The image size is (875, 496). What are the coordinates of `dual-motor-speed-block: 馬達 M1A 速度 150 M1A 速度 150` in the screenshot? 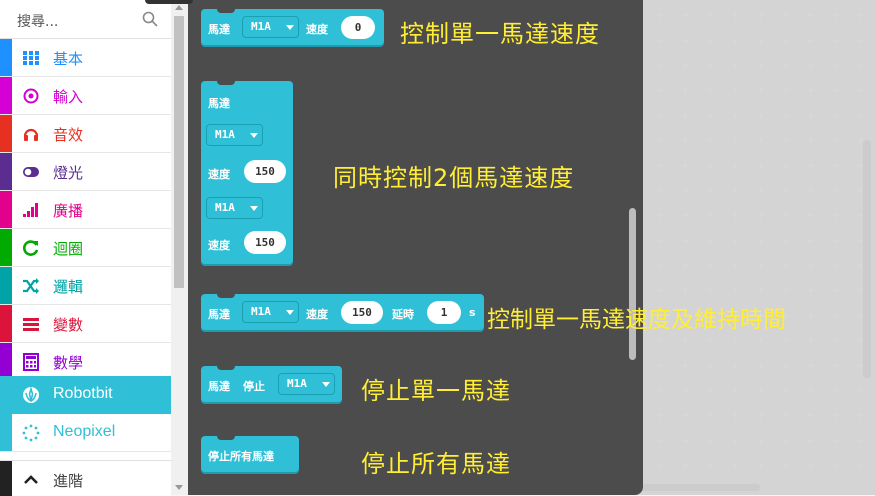 It's located at (247, 172).